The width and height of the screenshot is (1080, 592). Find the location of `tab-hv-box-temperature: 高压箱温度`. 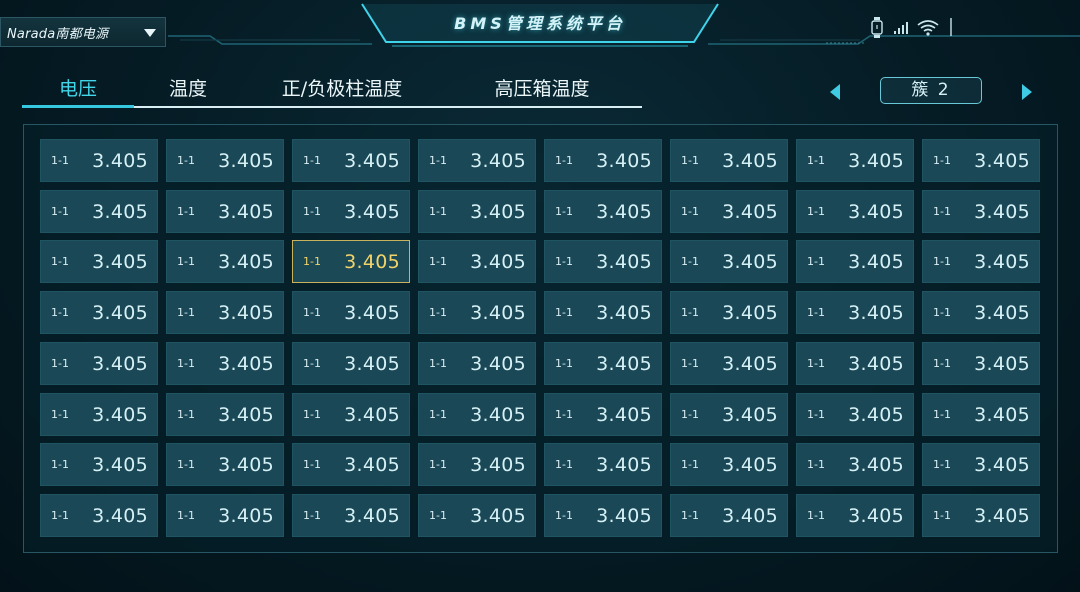

tab-hv-box-temperature: 高压箱温度 is located at coordinates (542, 90).